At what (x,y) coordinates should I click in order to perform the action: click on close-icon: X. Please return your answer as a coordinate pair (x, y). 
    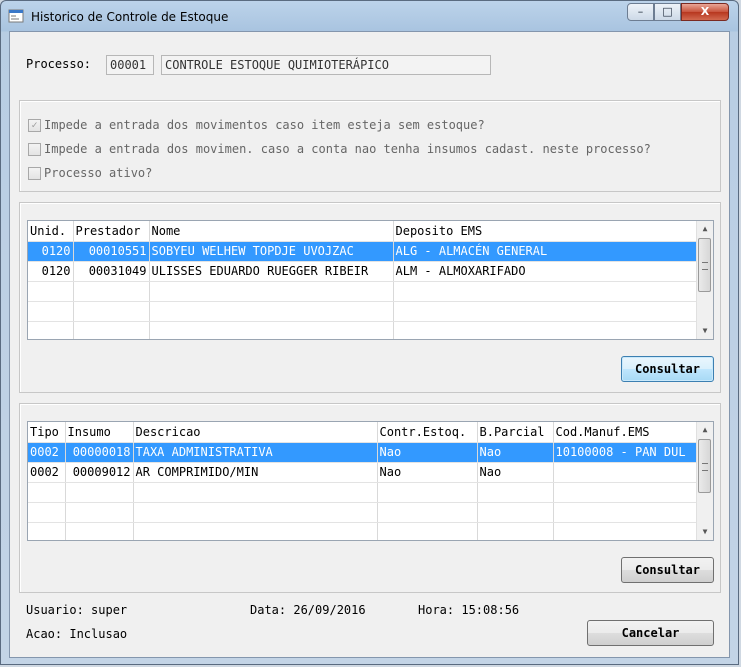
    Looking at the image, I should click on (705, 11).